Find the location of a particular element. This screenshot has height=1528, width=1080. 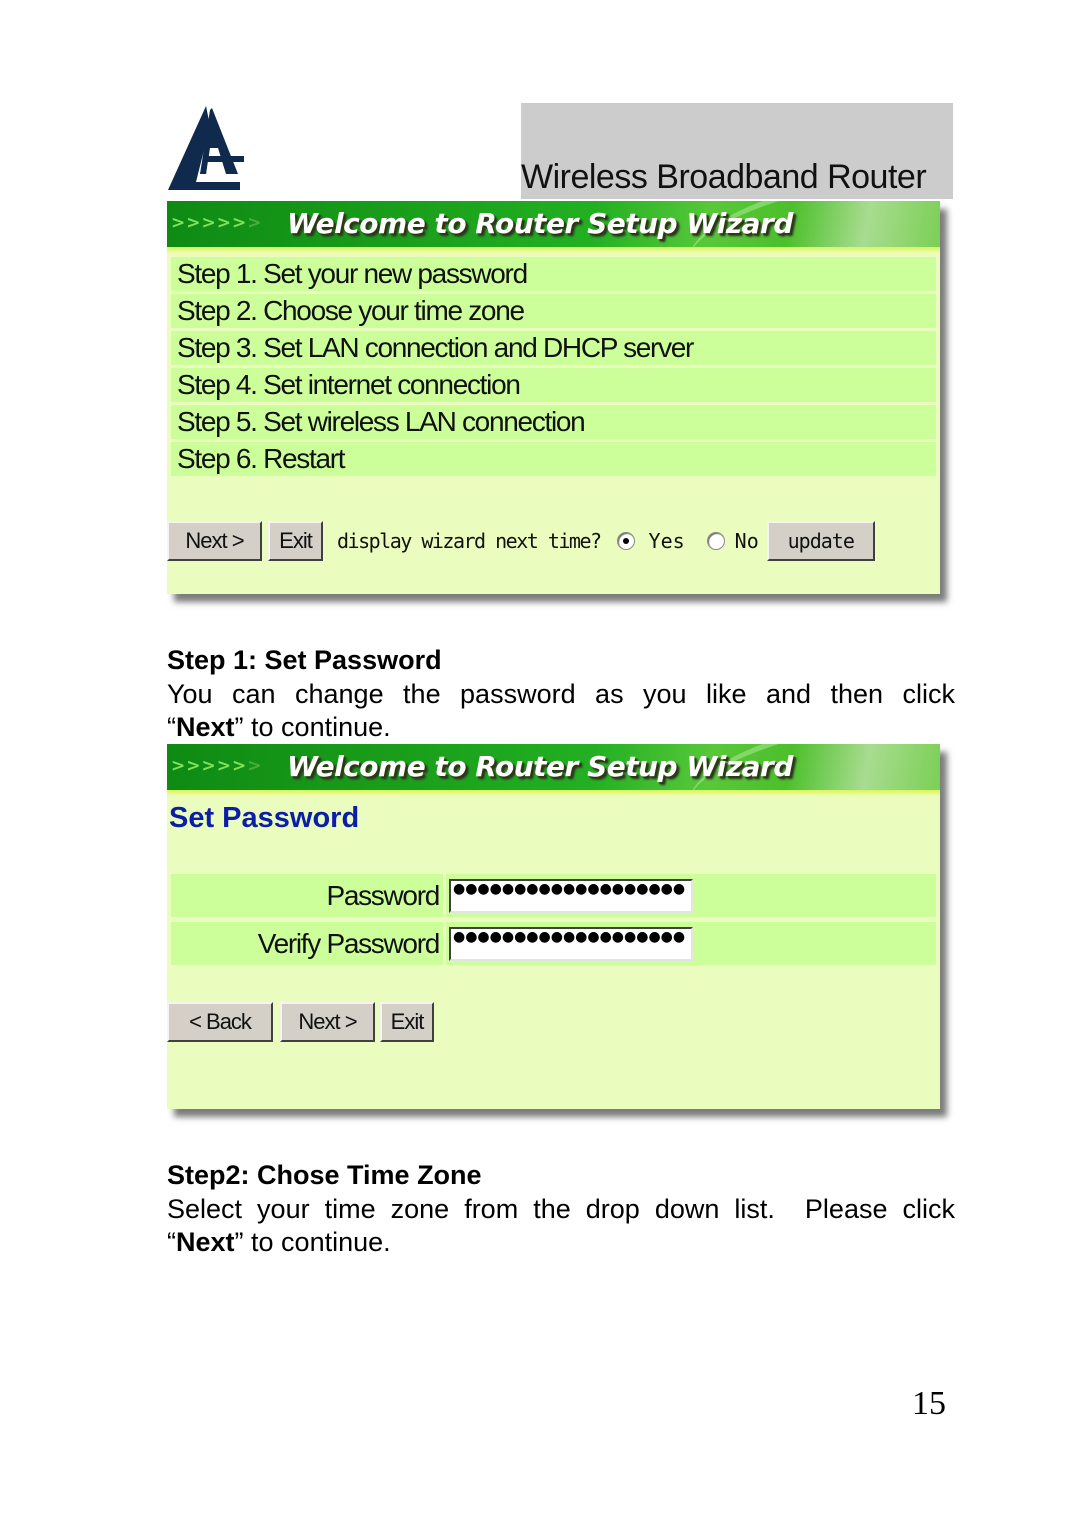

update-button: update is located at coordinates (820, 541).